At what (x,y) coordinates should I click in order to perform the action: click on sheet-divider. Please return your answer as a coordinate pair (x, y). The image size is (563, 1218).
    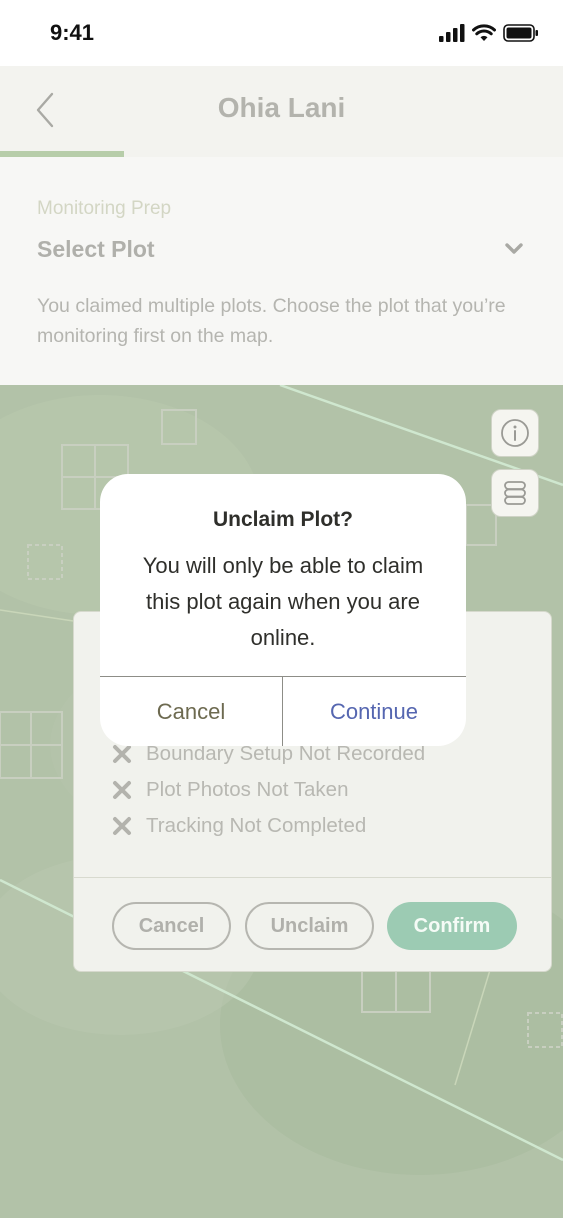
    Looking at the image, I should click on (312, 877).